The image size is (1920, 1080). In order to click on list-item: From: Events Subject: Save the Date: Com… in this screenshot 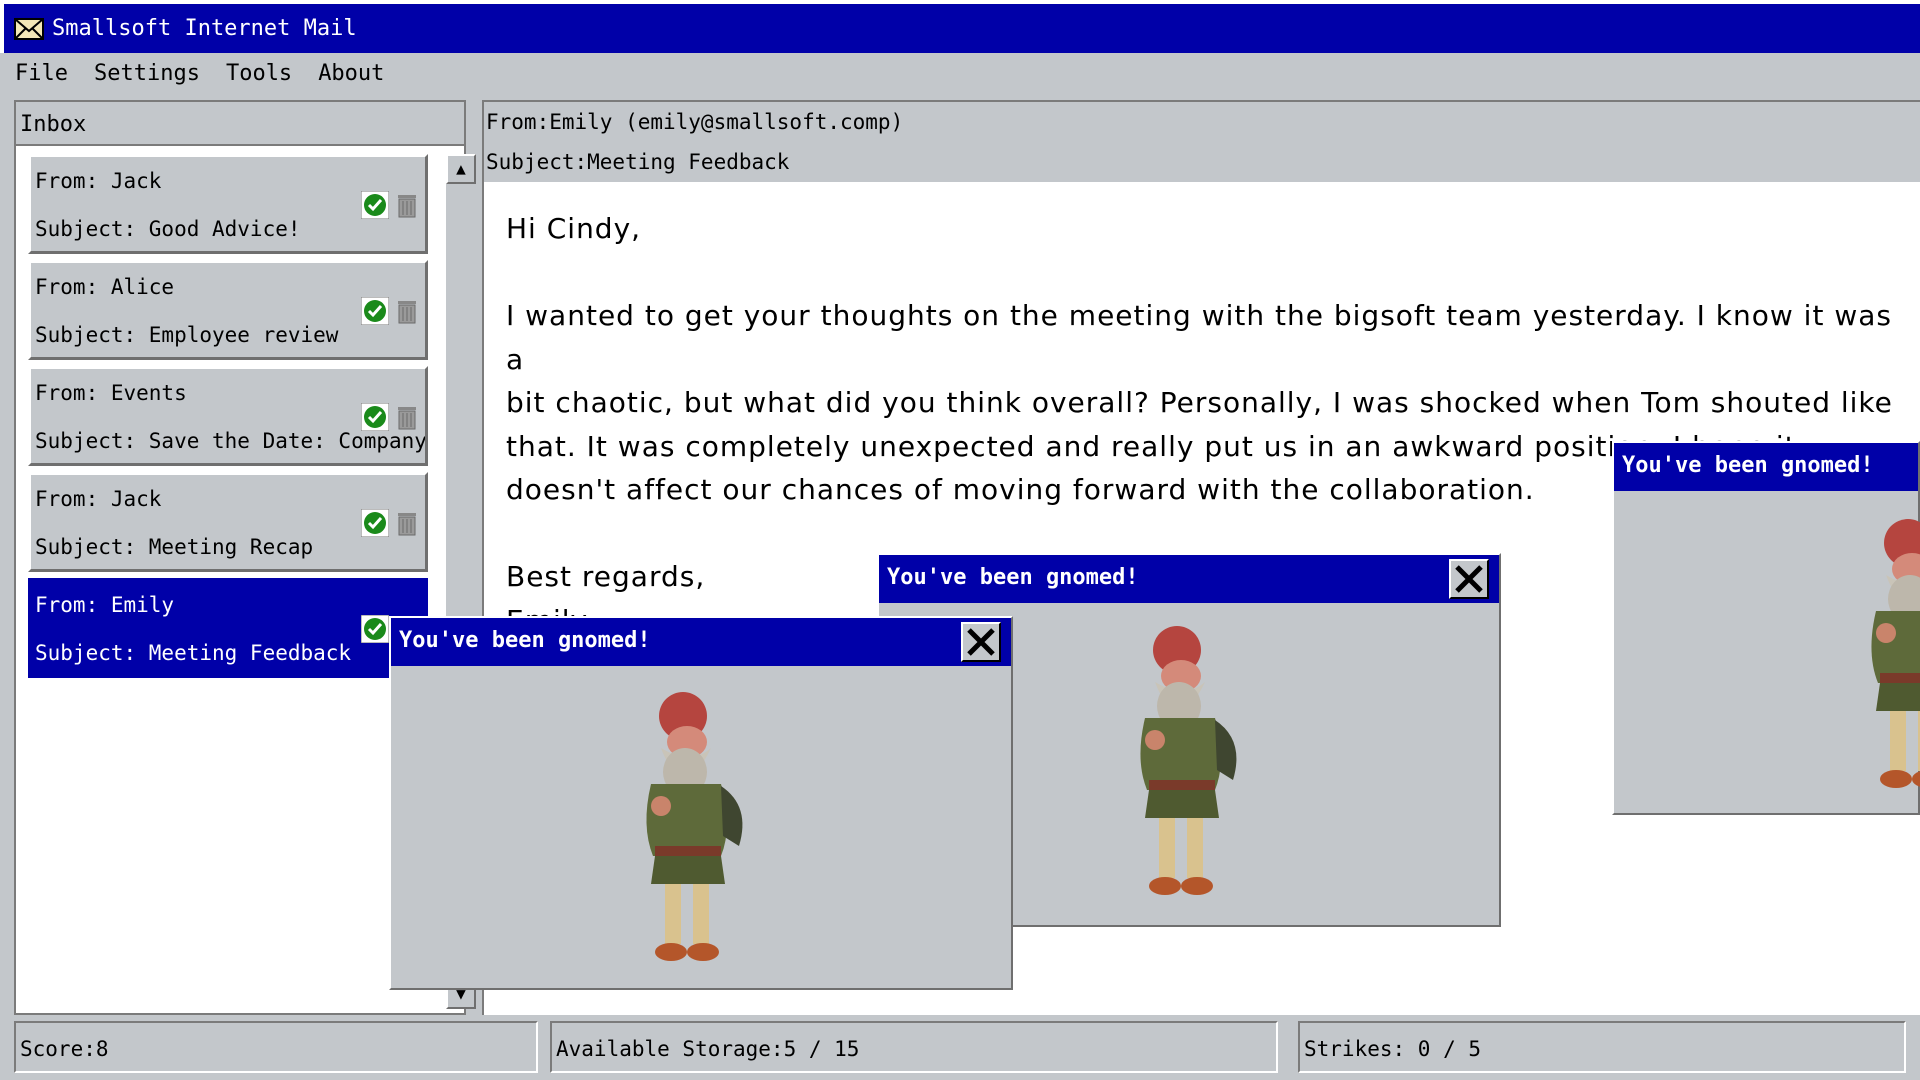, I will do `click(228, 416)`.